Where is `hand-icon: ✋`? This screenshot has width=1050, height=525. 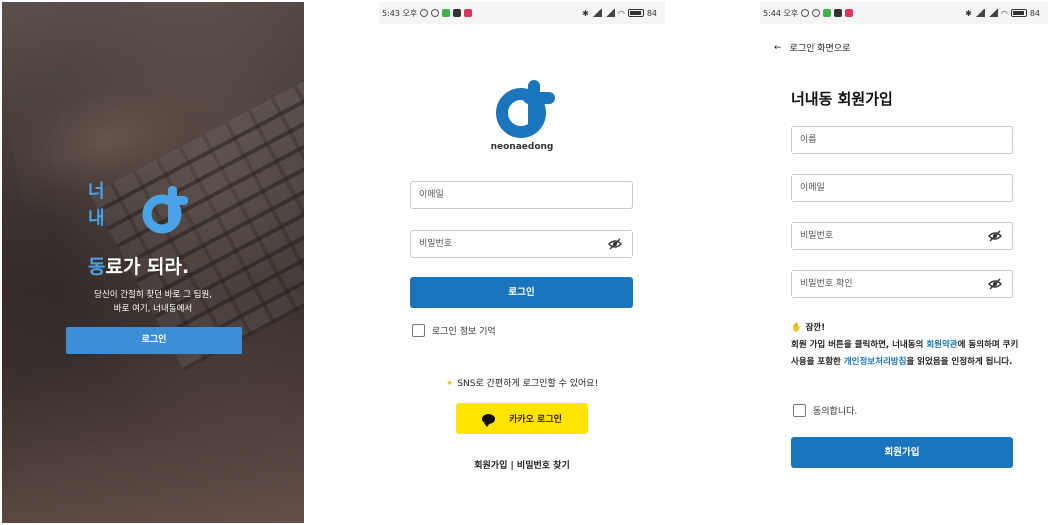
hand-icon: ✋ is located at coordinates (796, 328).